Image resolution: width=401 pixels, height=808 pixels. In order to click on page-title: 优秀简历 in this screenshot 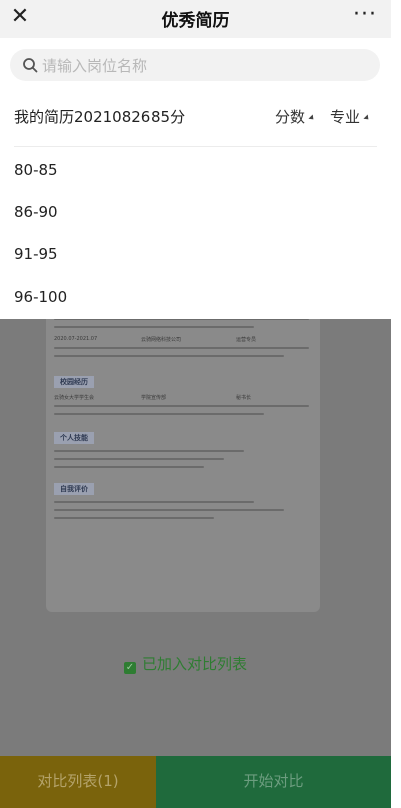, I will do `click(195, 21)`.